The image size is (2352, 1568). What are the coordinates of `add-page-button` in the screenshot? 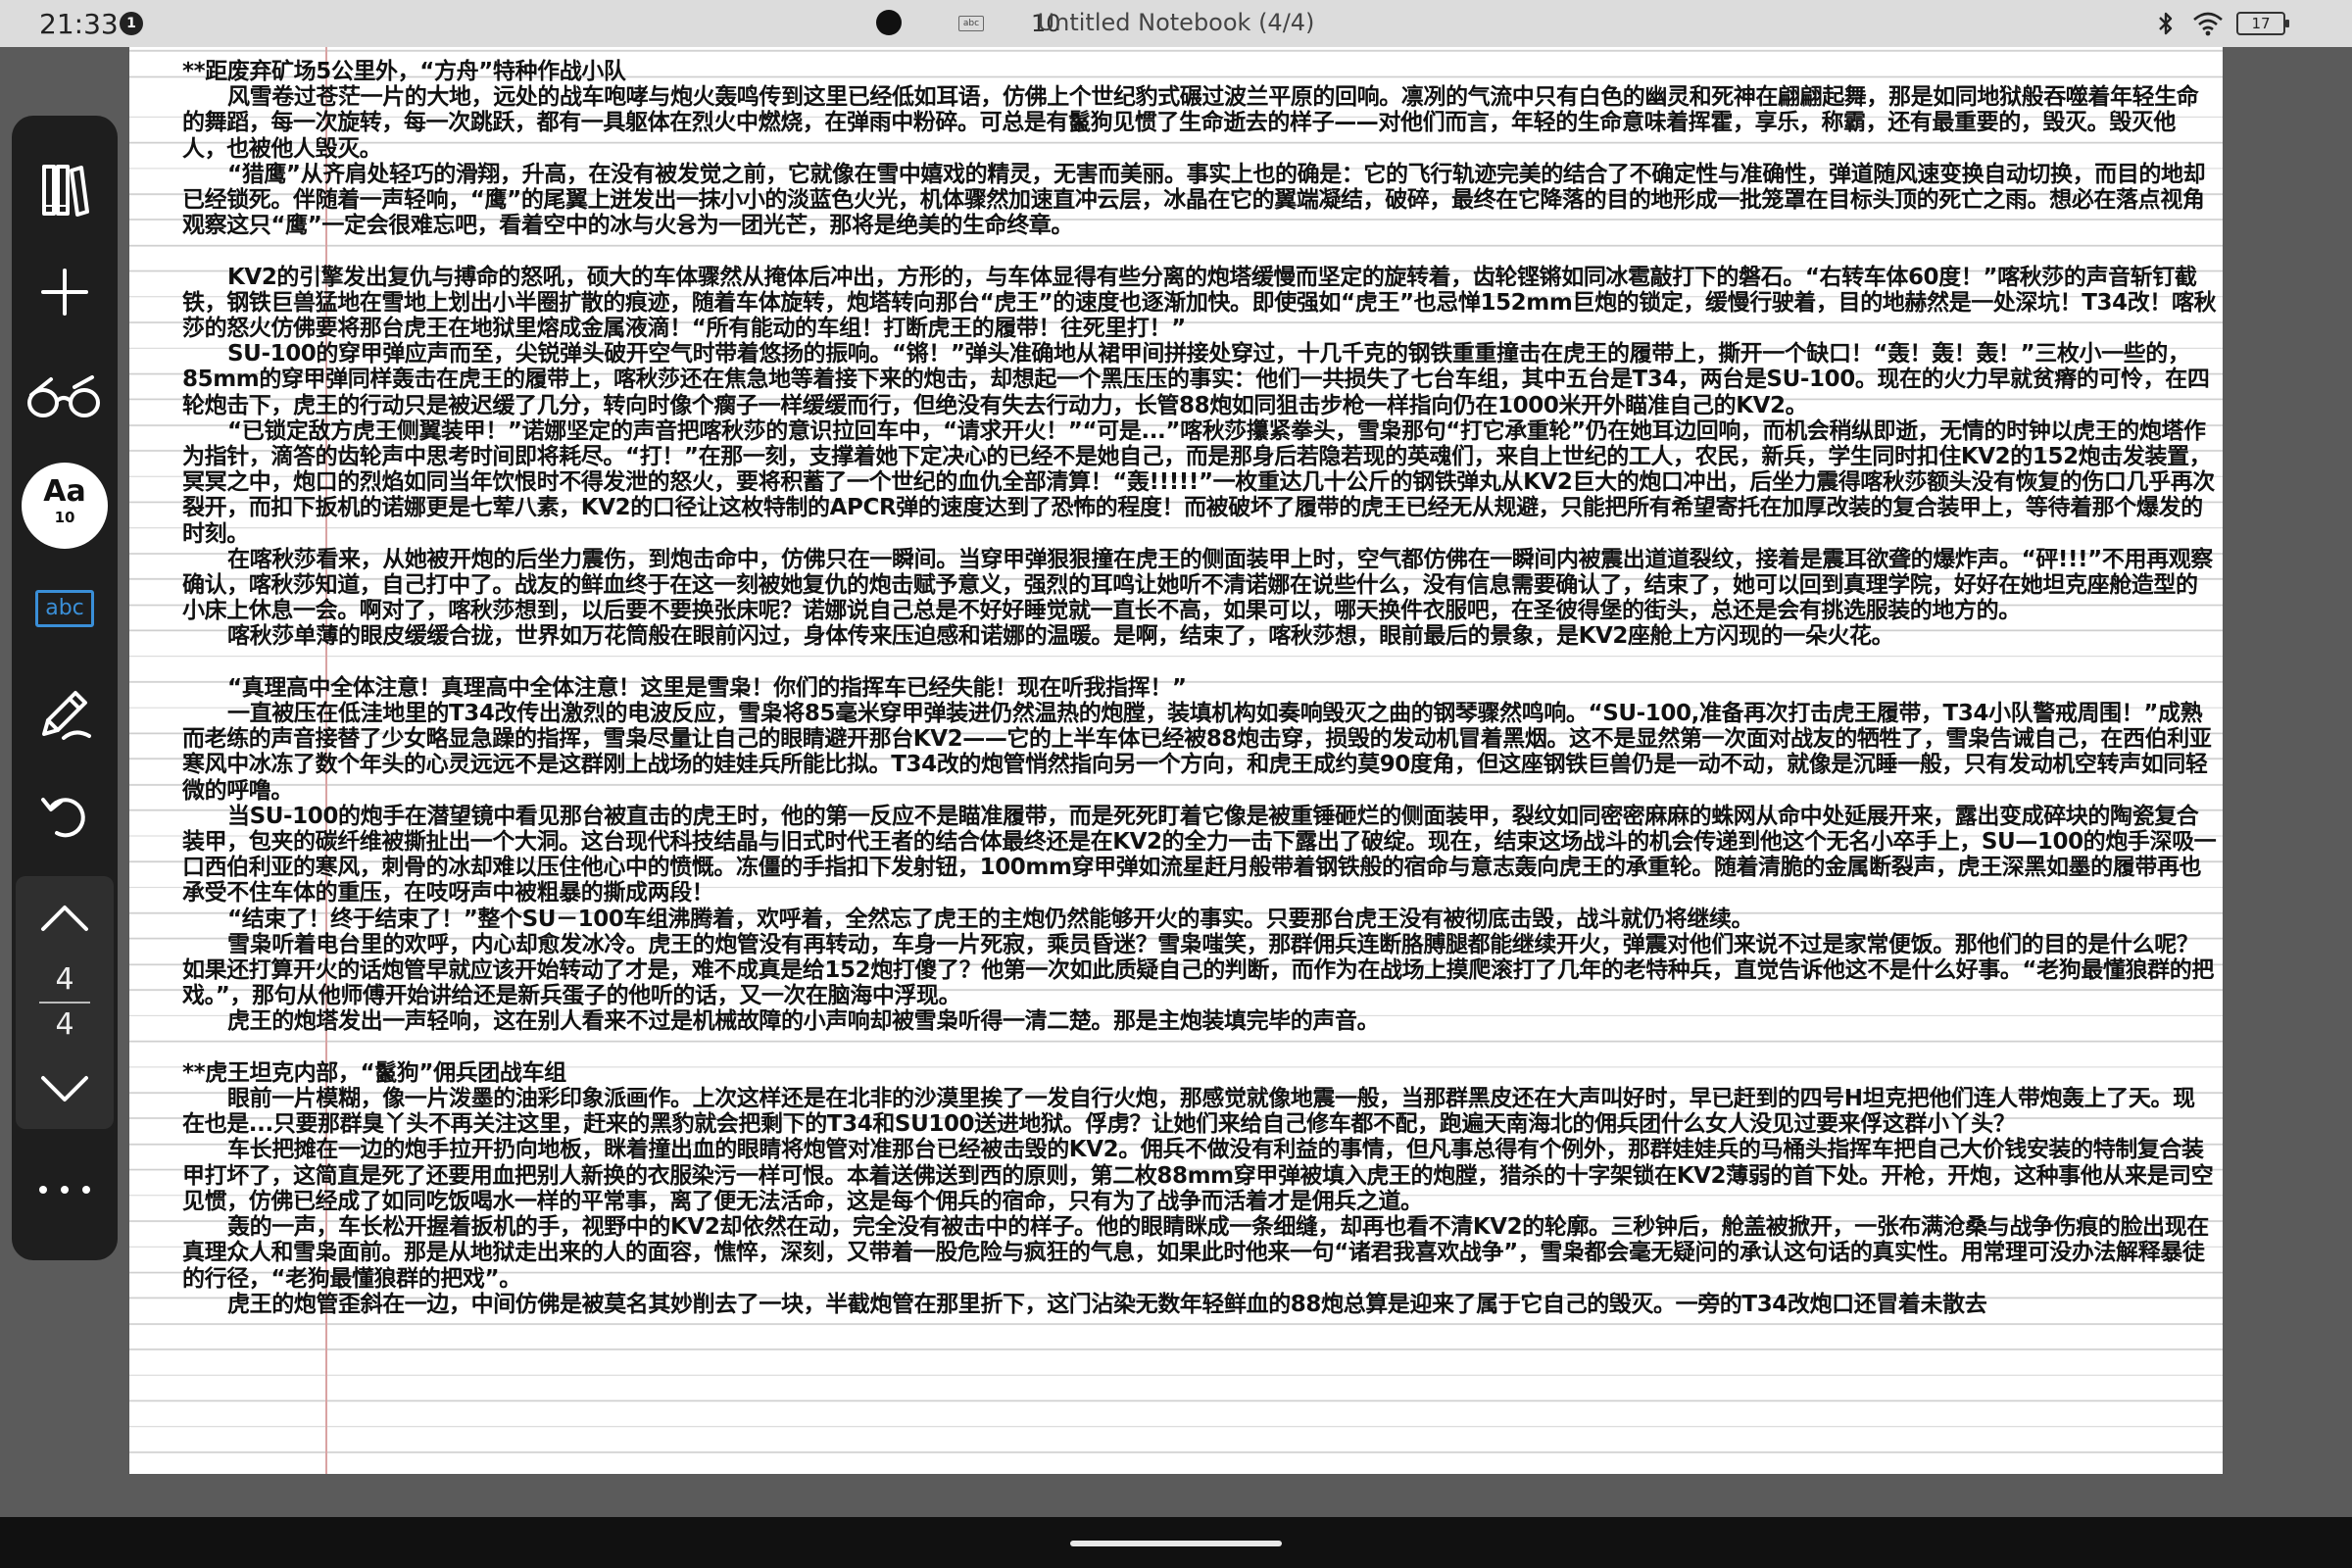 It's located at (65, 292).